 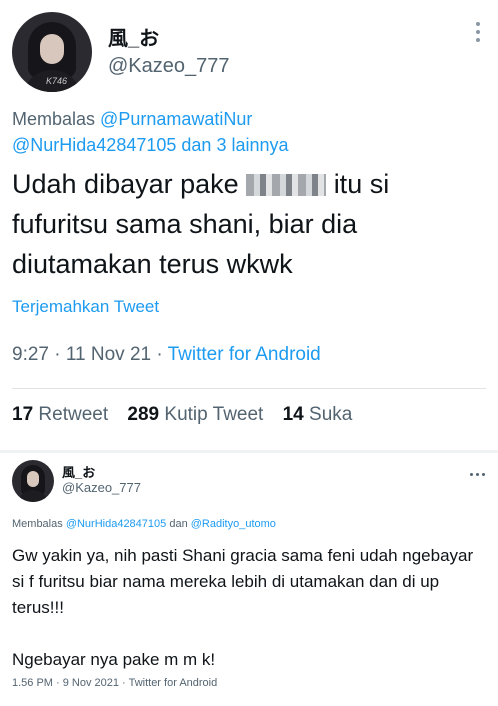 I want to click on reply-others-link: dan 3 lainnya, so click(x=234, y=145).